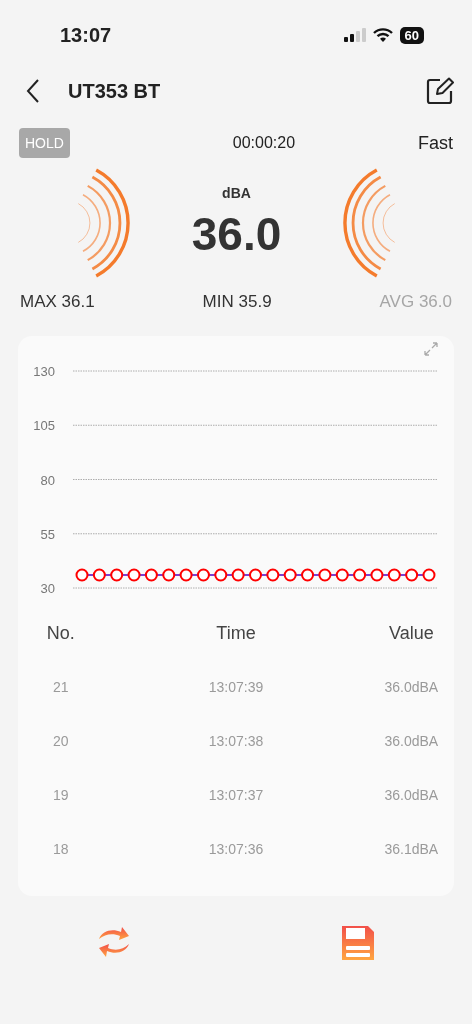 The height and width of the screenshot is (1024, 472). What do you see at coordinates (431, 349) in the screenshot?
I see `expand-icon` at bounding box center [431, 349].